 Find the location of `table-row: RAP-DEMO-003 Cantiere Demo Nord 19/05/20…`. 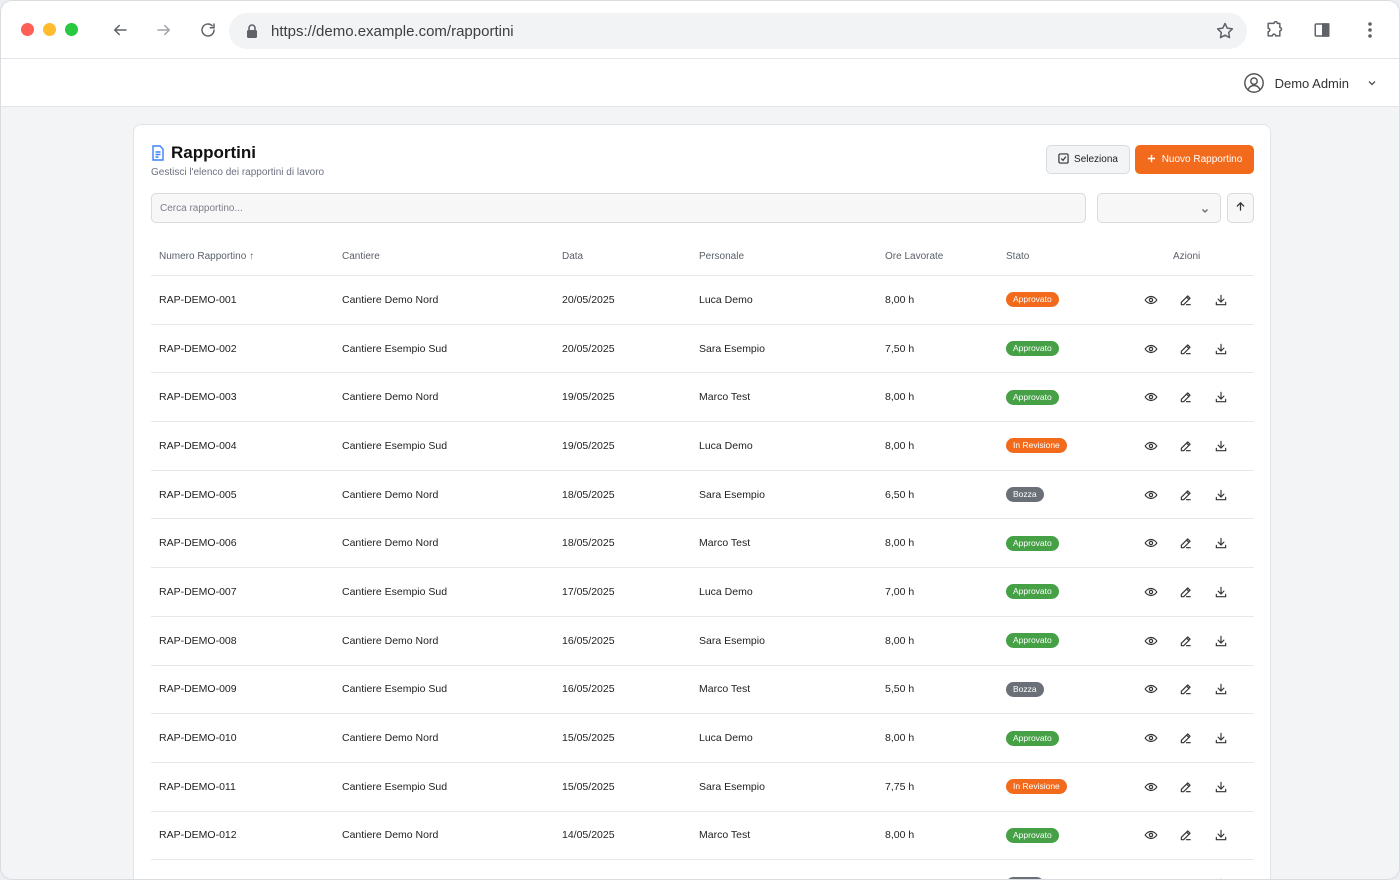

table-row: RAP-DEMO-003 Cantiere Demo Nord 19/05/20… is located at coordinates (702, 398).